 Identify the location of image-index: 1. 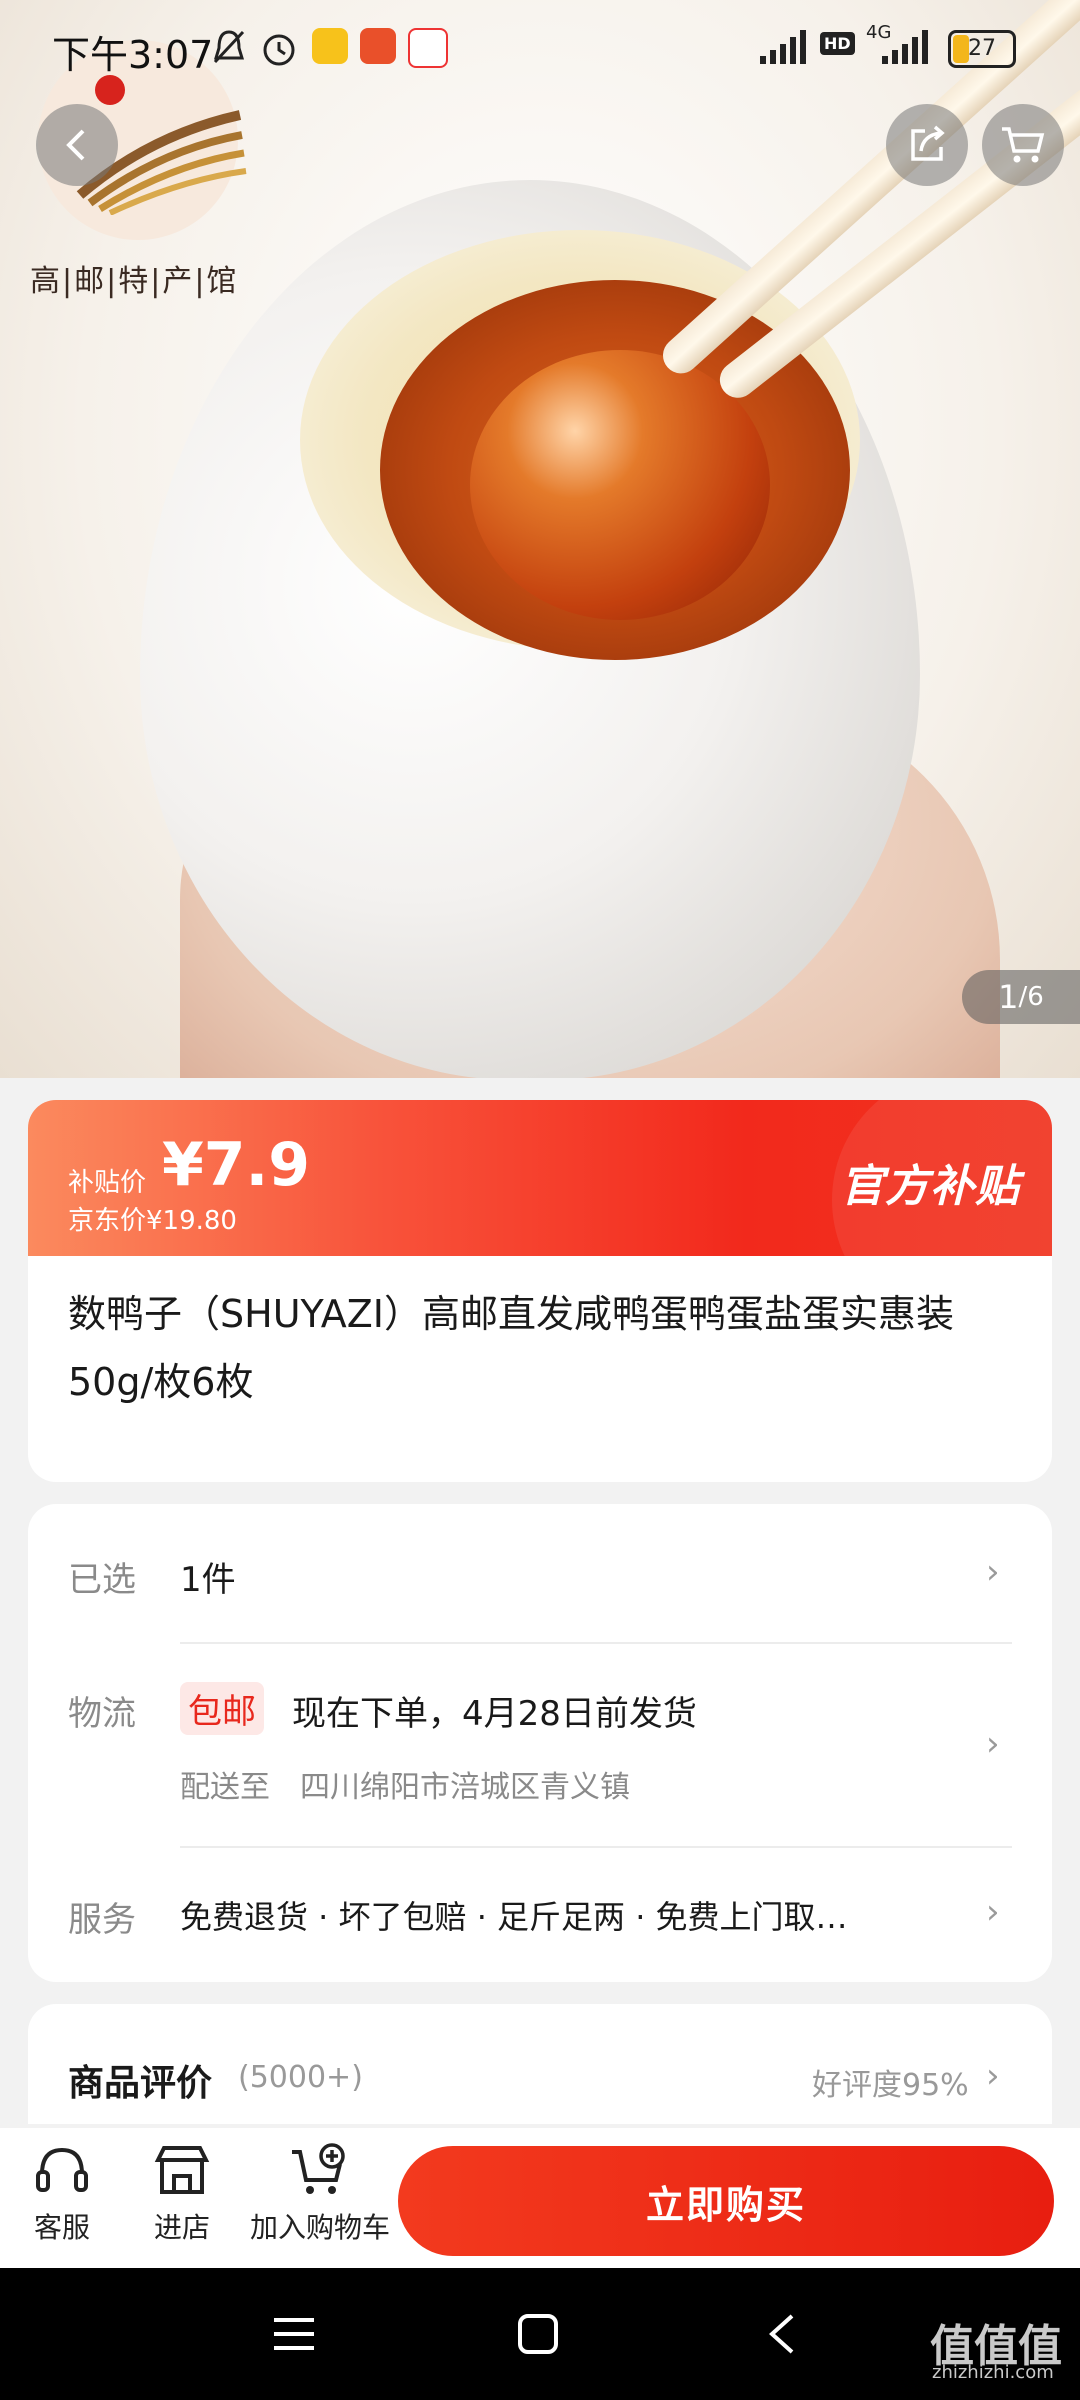
(1008, 997).